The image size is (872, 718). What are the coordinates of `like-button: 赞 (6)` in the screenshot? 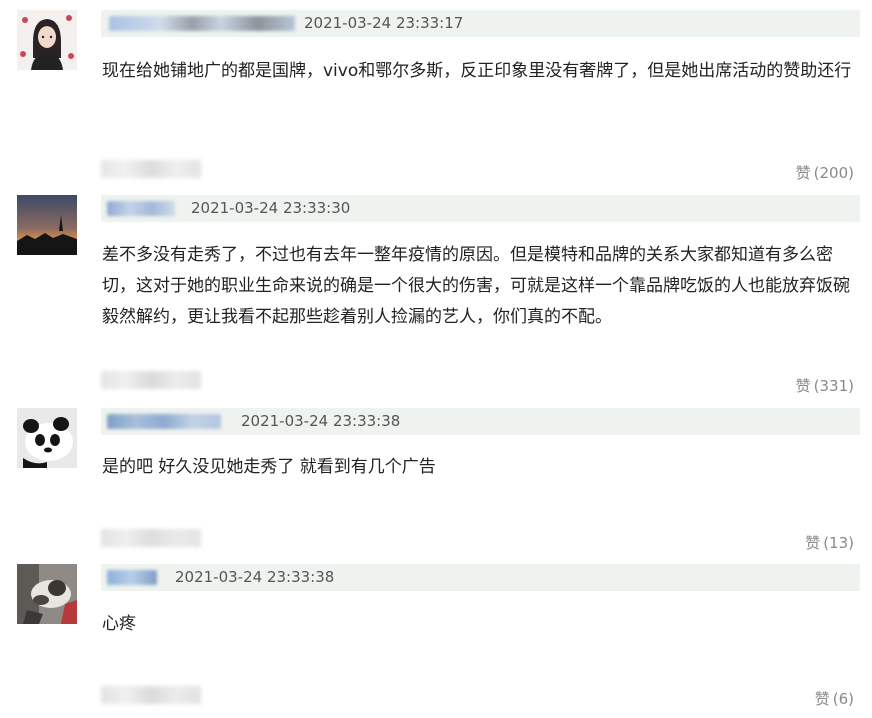 It's located at (834, 699).